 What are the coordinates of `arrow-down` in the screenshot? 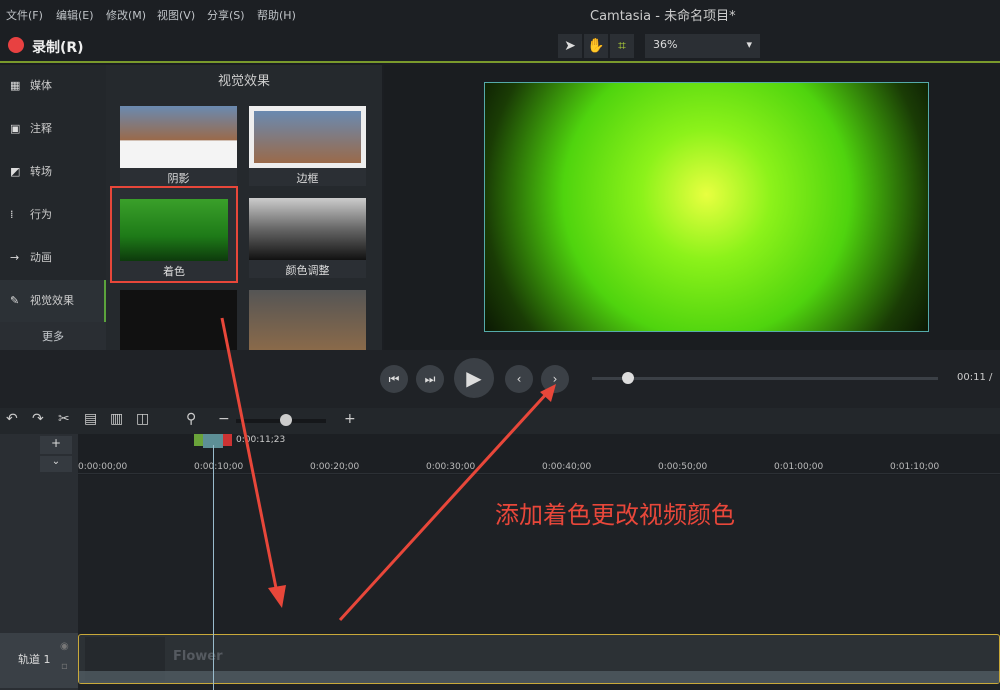 It's located at (250, 458).